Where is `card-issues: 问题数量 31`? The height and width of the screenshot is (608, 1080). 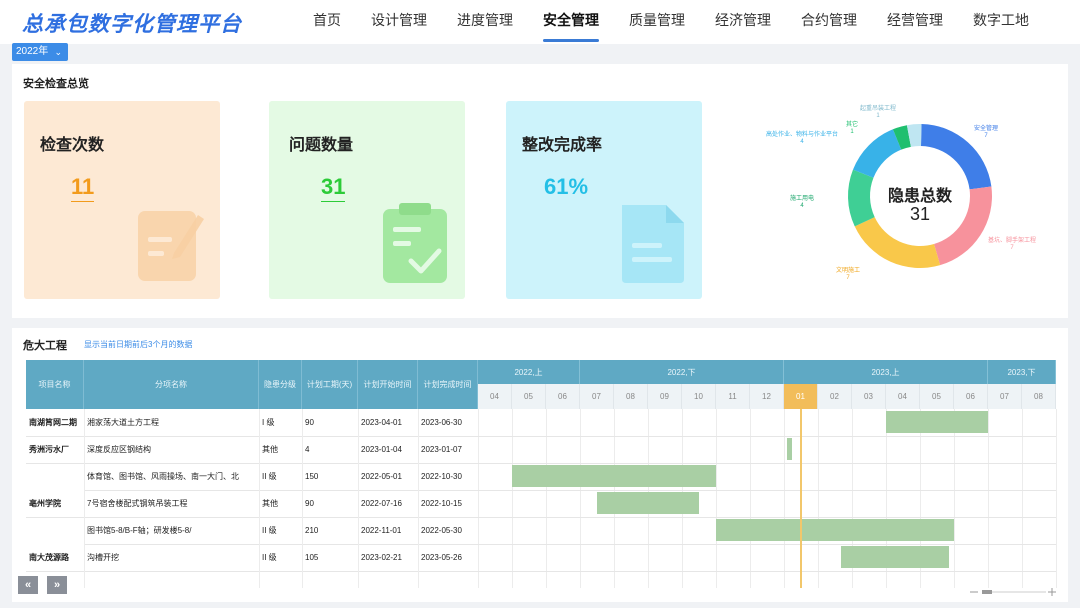
card-issues: 问题数量 31 is located at coordinates (367, 200).